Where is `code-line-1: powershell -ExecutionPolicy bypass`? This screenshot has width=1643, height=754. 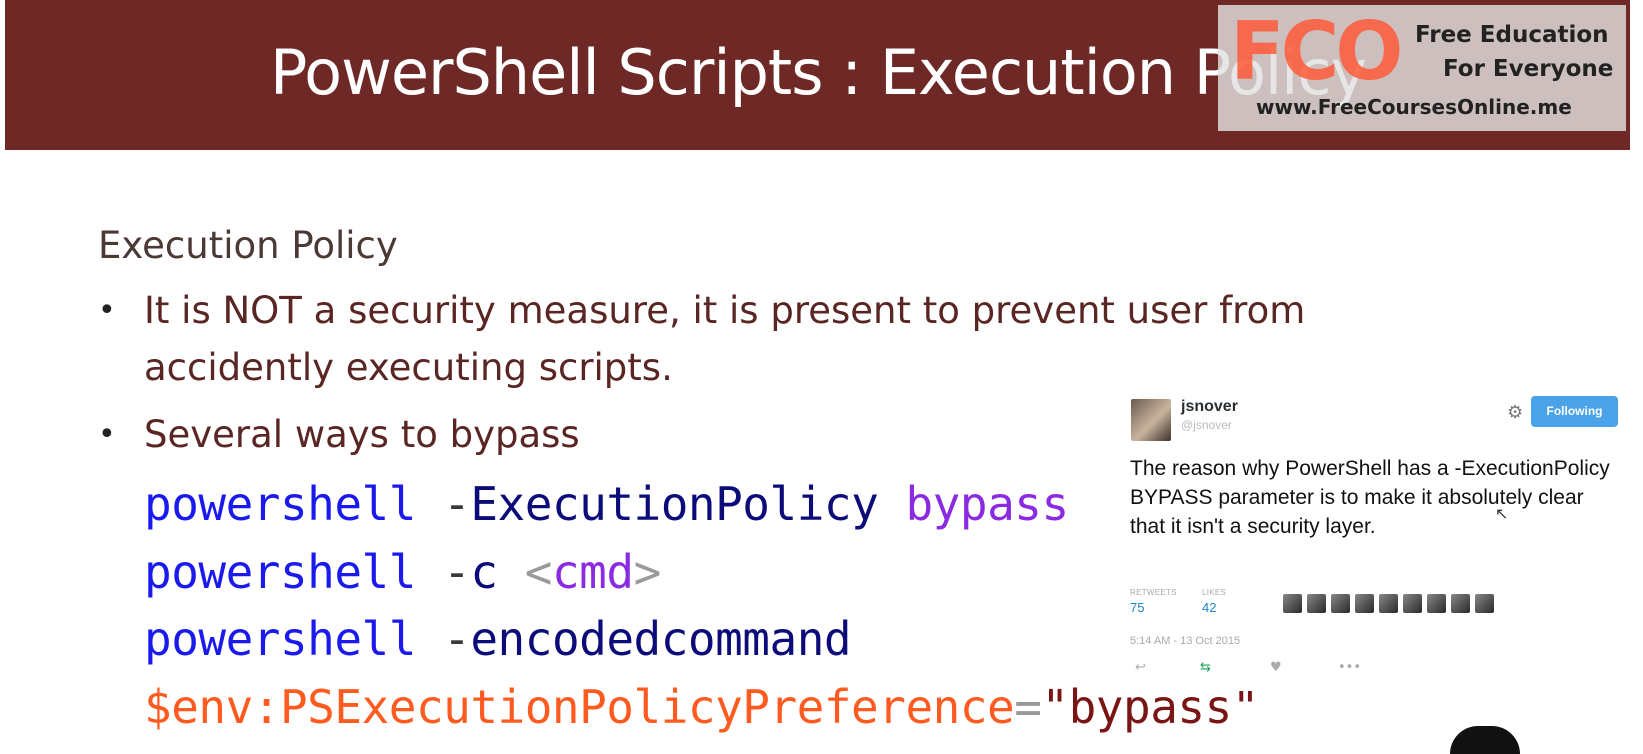
code-line-1: powershell -ExecutionPolicy bypass is located at coordinates (606, 504).